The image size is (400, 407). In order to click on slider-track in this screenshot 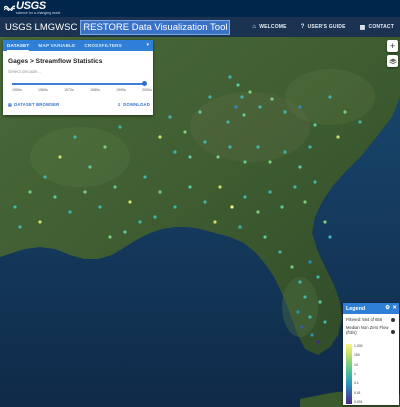, I will do `click(78, 84)`.